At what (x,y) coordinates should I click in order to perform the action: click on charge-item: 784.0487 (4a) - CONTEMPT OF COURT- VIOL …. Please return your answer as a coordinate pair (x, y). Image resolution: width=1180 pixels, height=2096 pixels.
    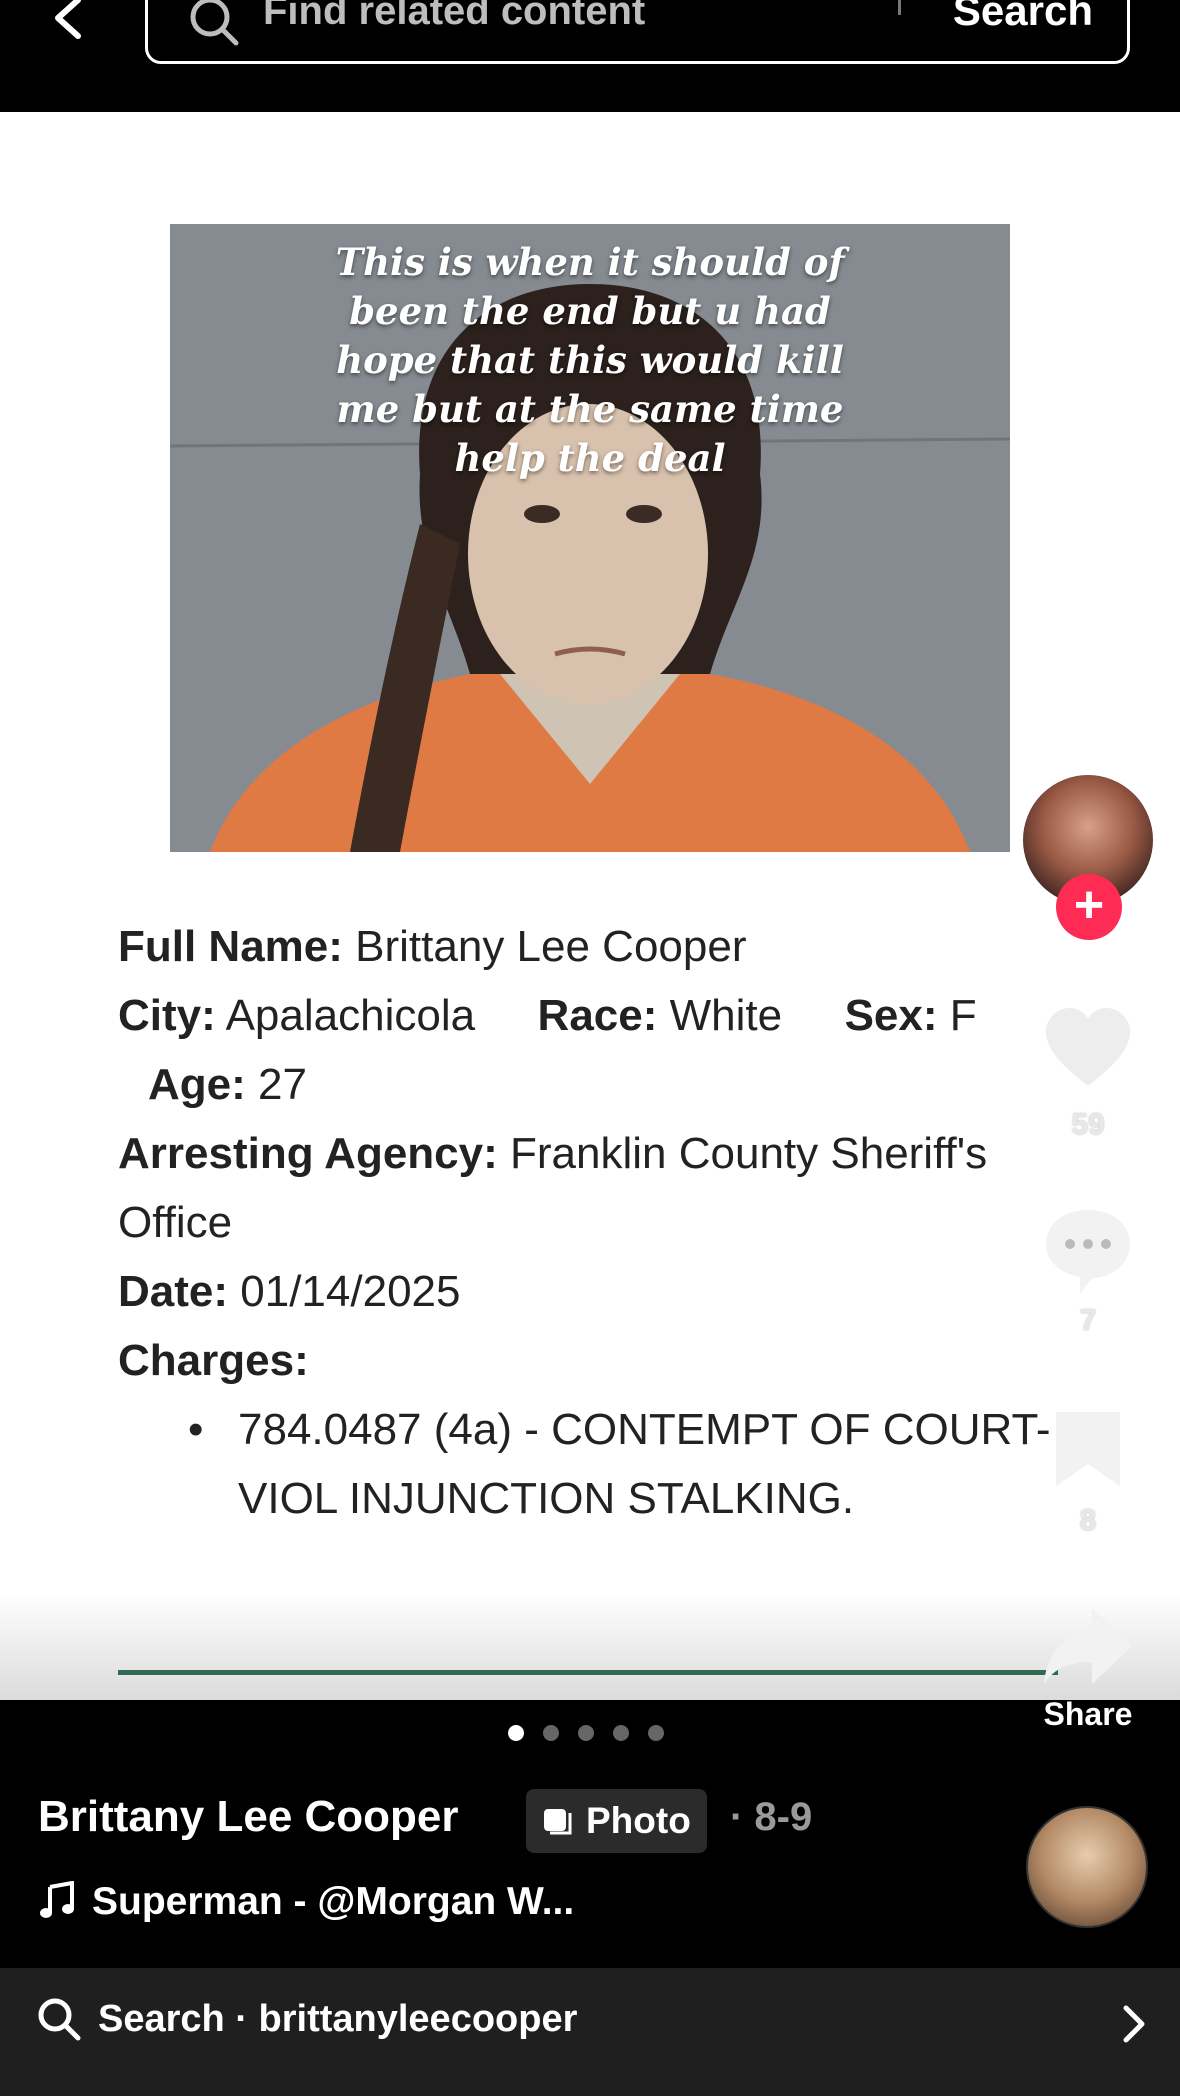
    Looking at the image, I should click on (628, 1464).